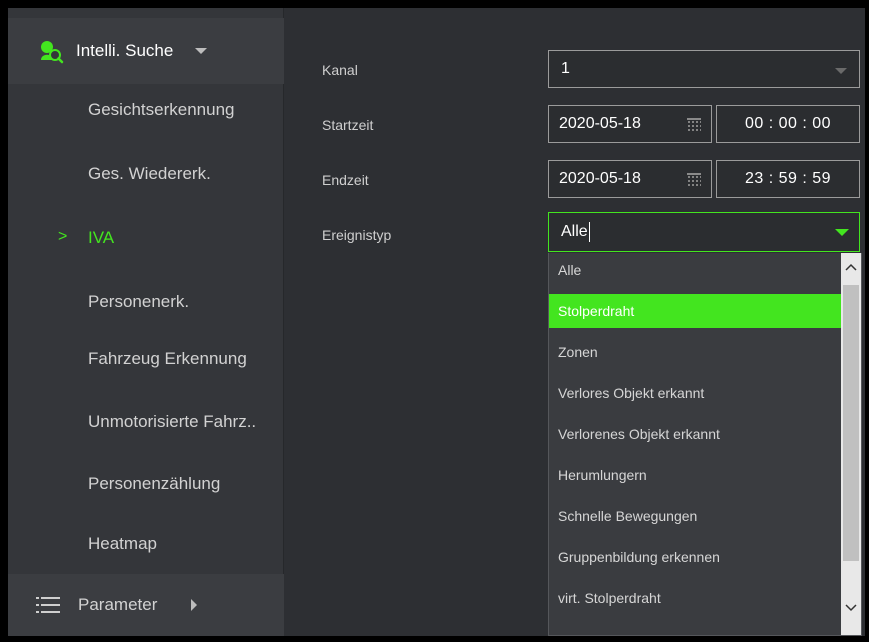 Image resolution: width=869 pixels, height=642 pixels. I want to click on text-cursor, so click(589, 232).